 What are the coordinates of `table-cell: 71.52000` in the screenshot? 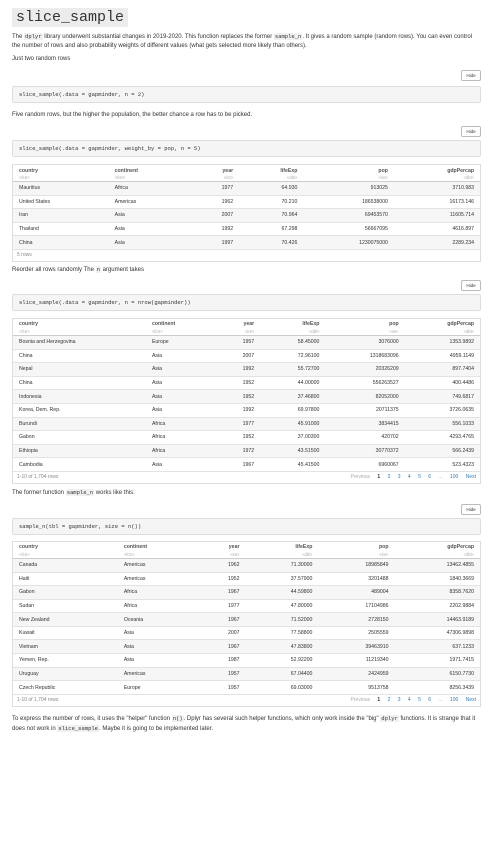 It's located at (282, 619).